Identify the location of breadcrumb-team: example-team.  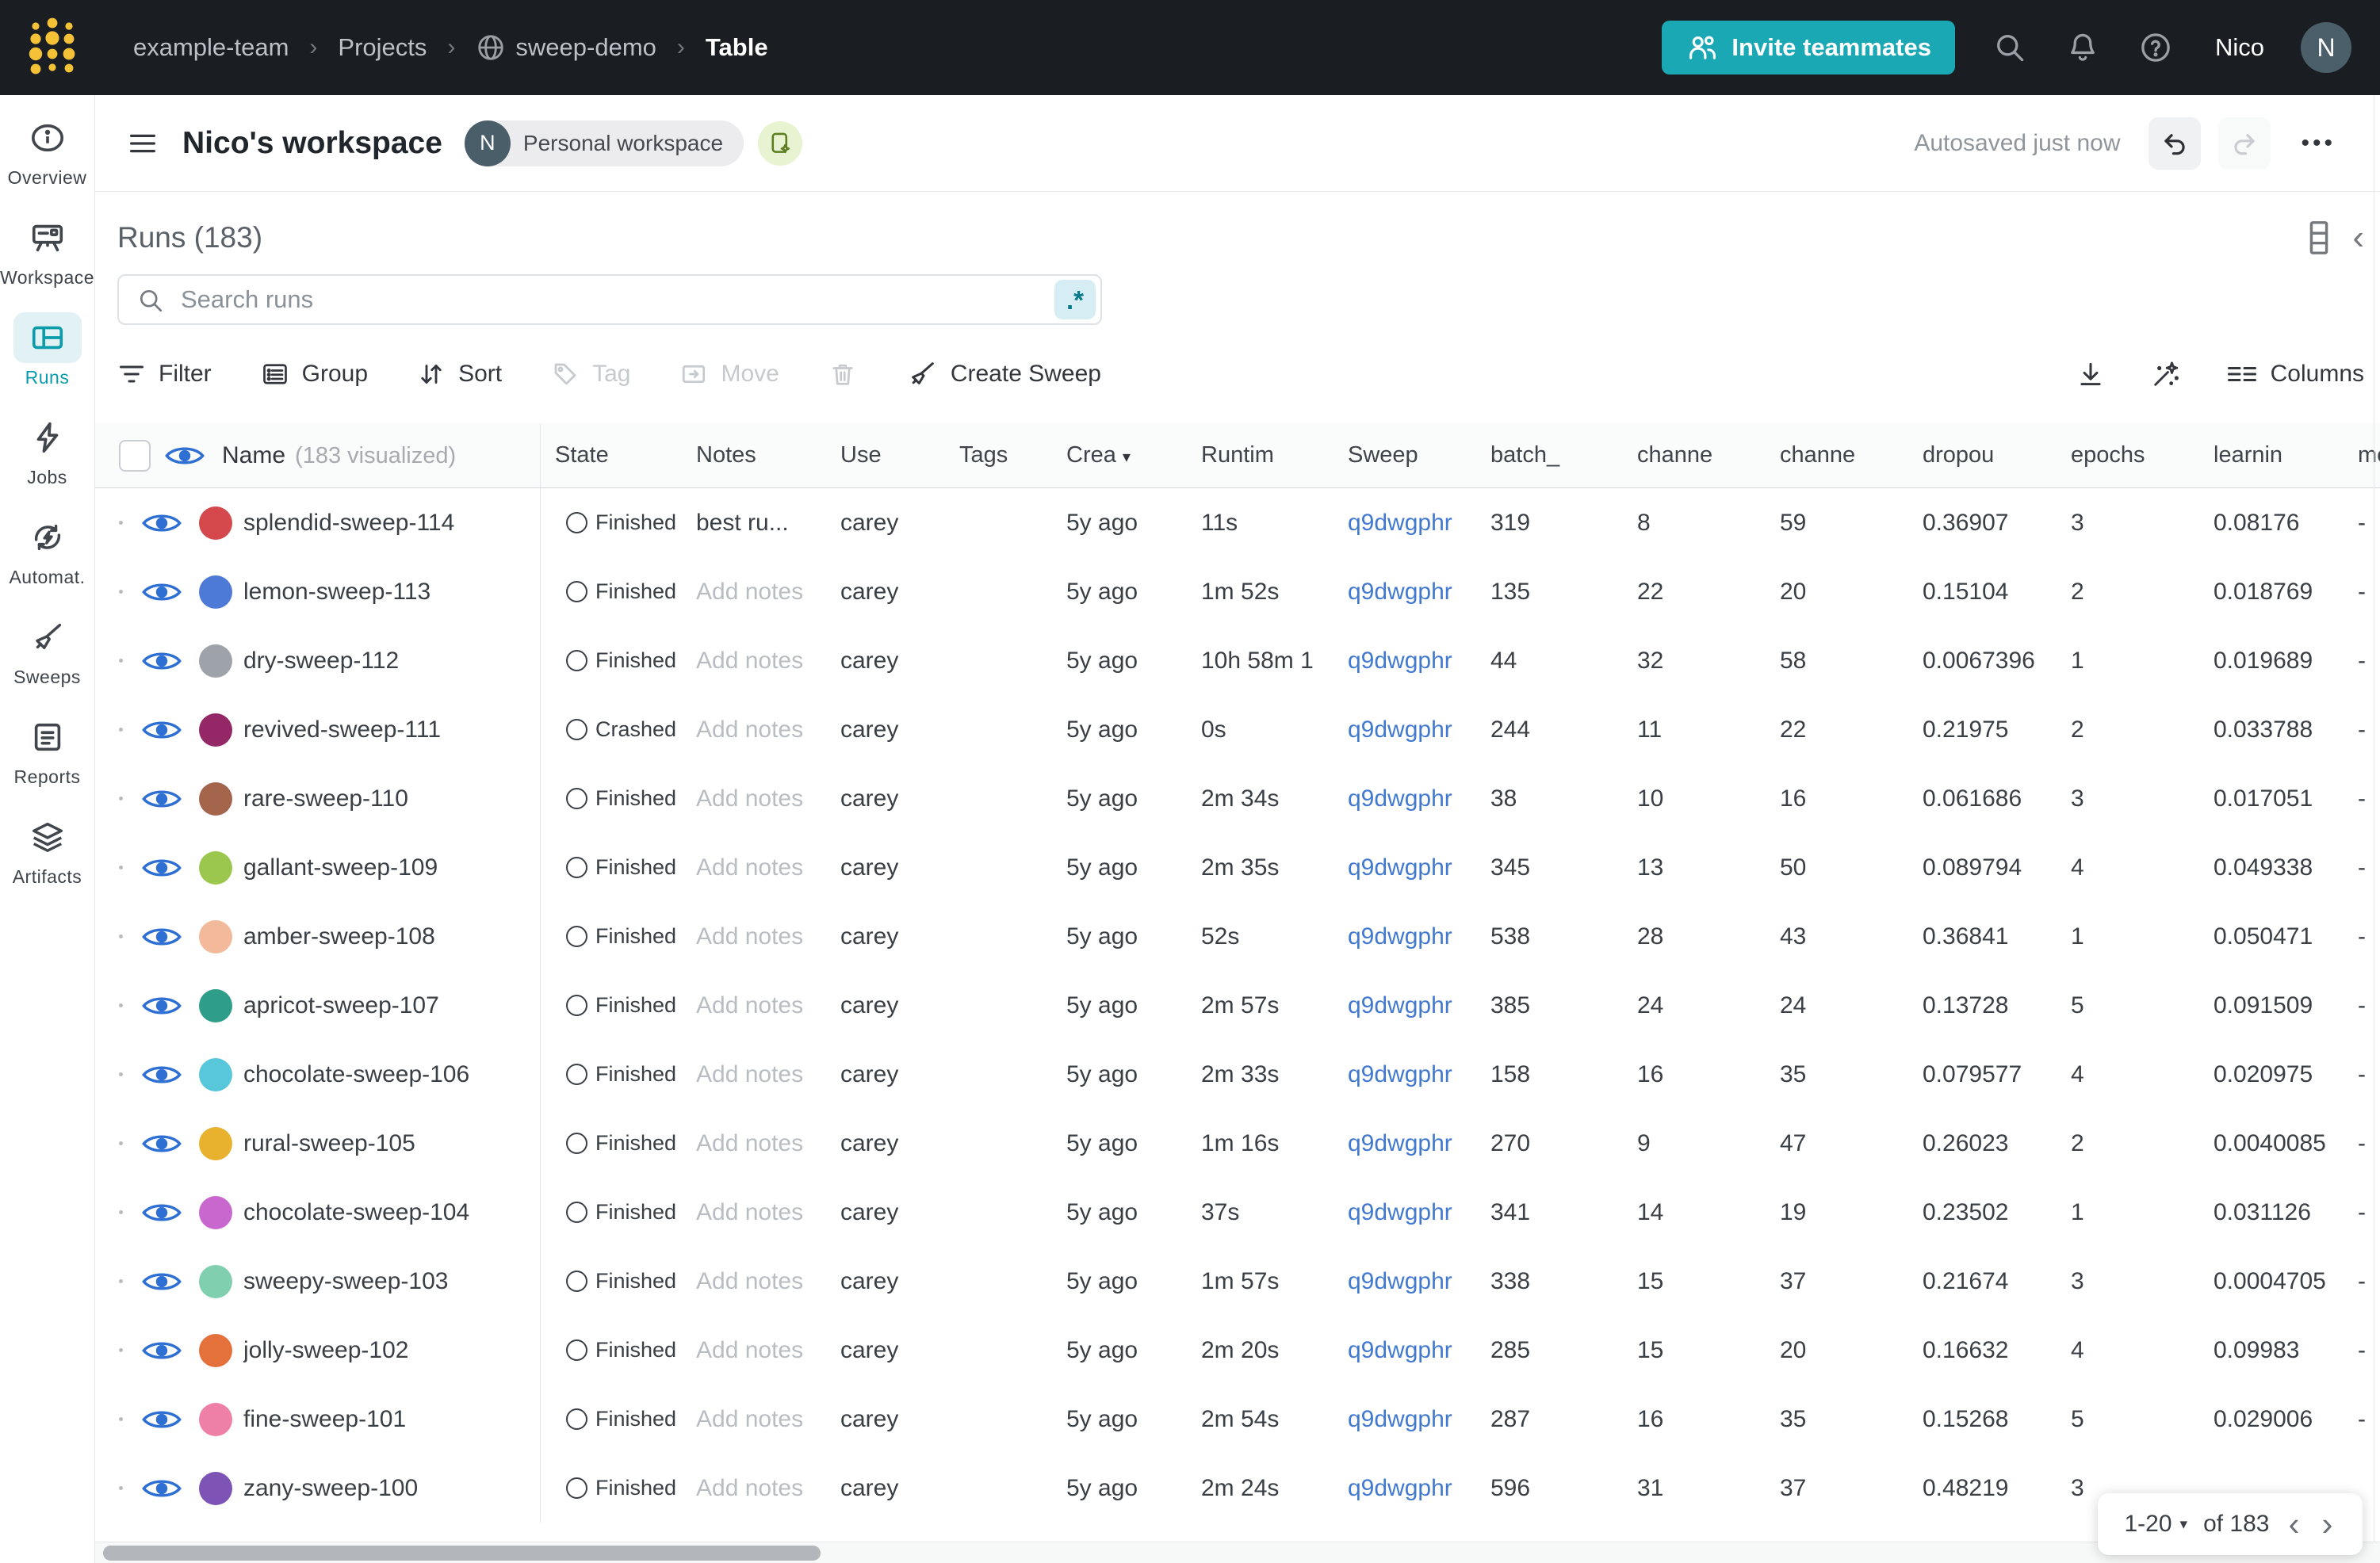
(211, 47).